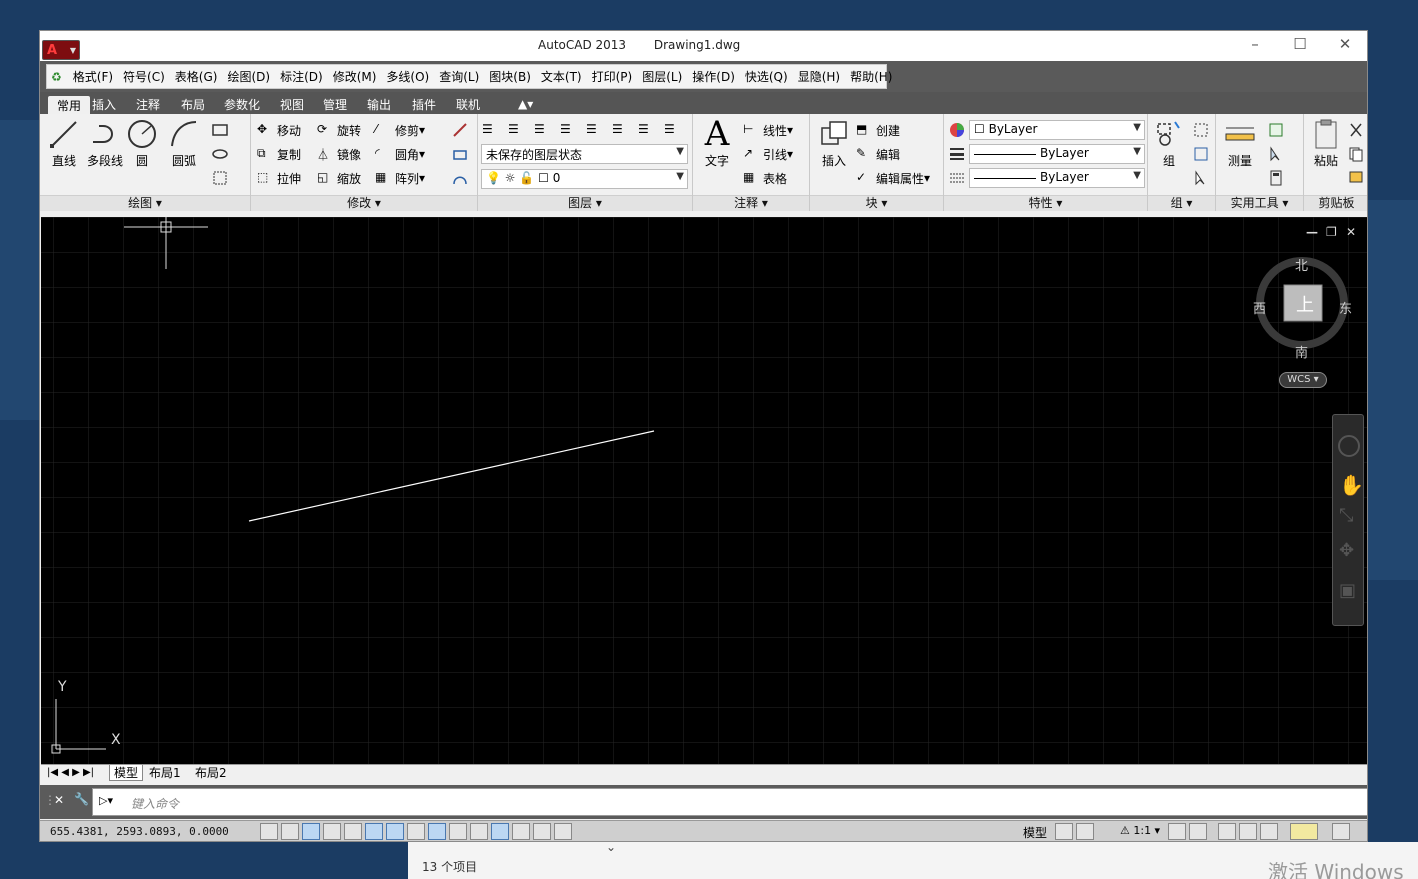 Image resolution: width=1418 pixels, height=879 pixels. What do you see at coordinates (1345, 307) in the screenshot?
I see `compass-east: 东` at bounding box center [1345, 307].